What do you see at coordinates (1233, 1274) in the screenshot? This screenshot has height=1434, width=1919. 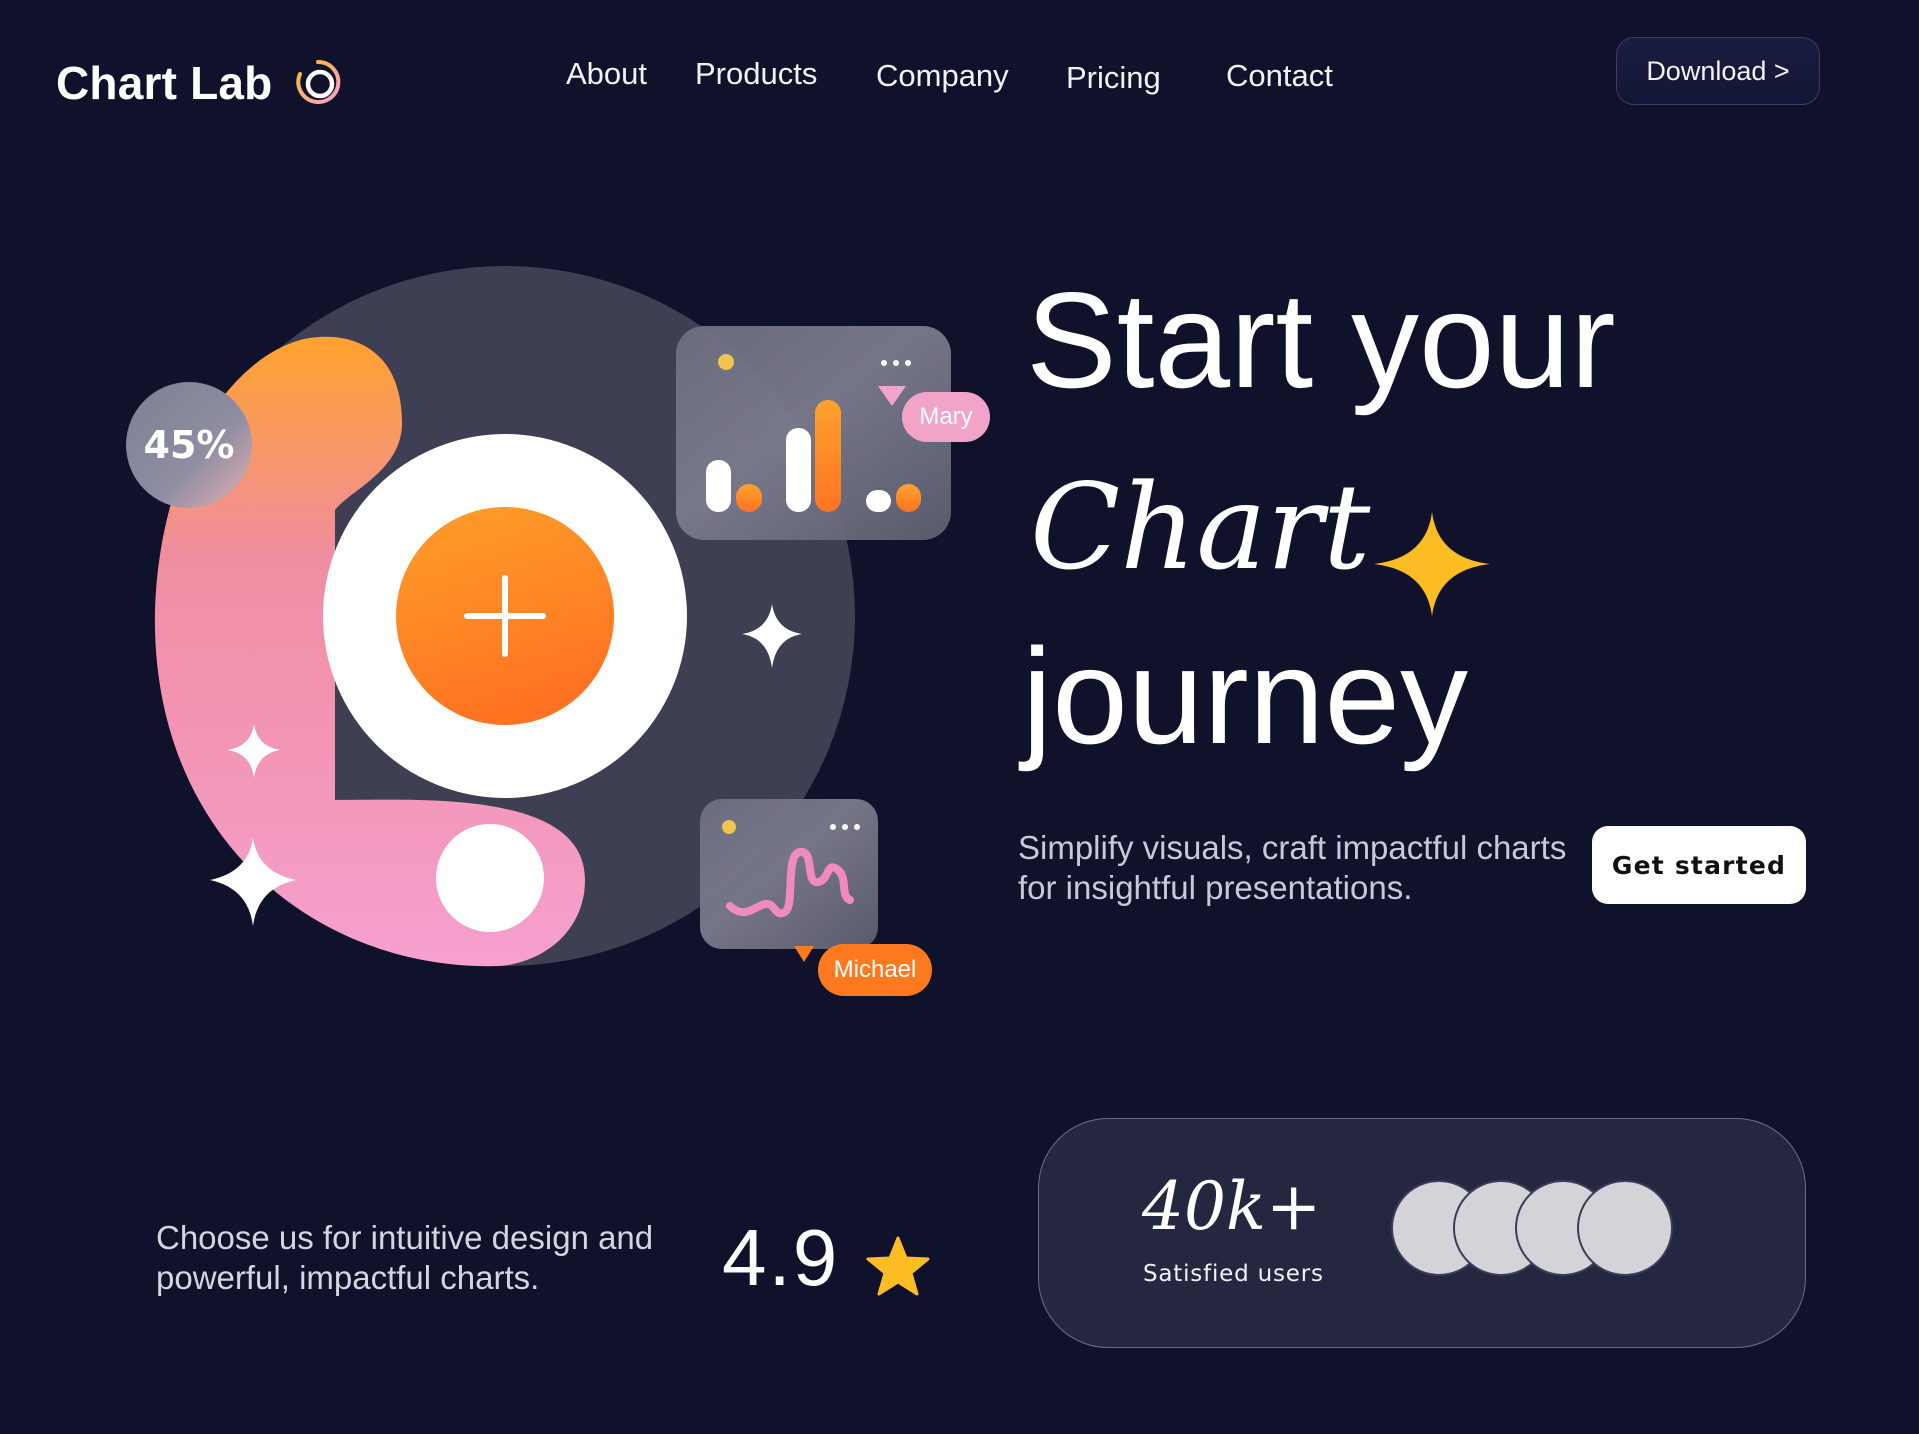 I see `users-label: Satisfied users` at bounding box center [1233, 1274].